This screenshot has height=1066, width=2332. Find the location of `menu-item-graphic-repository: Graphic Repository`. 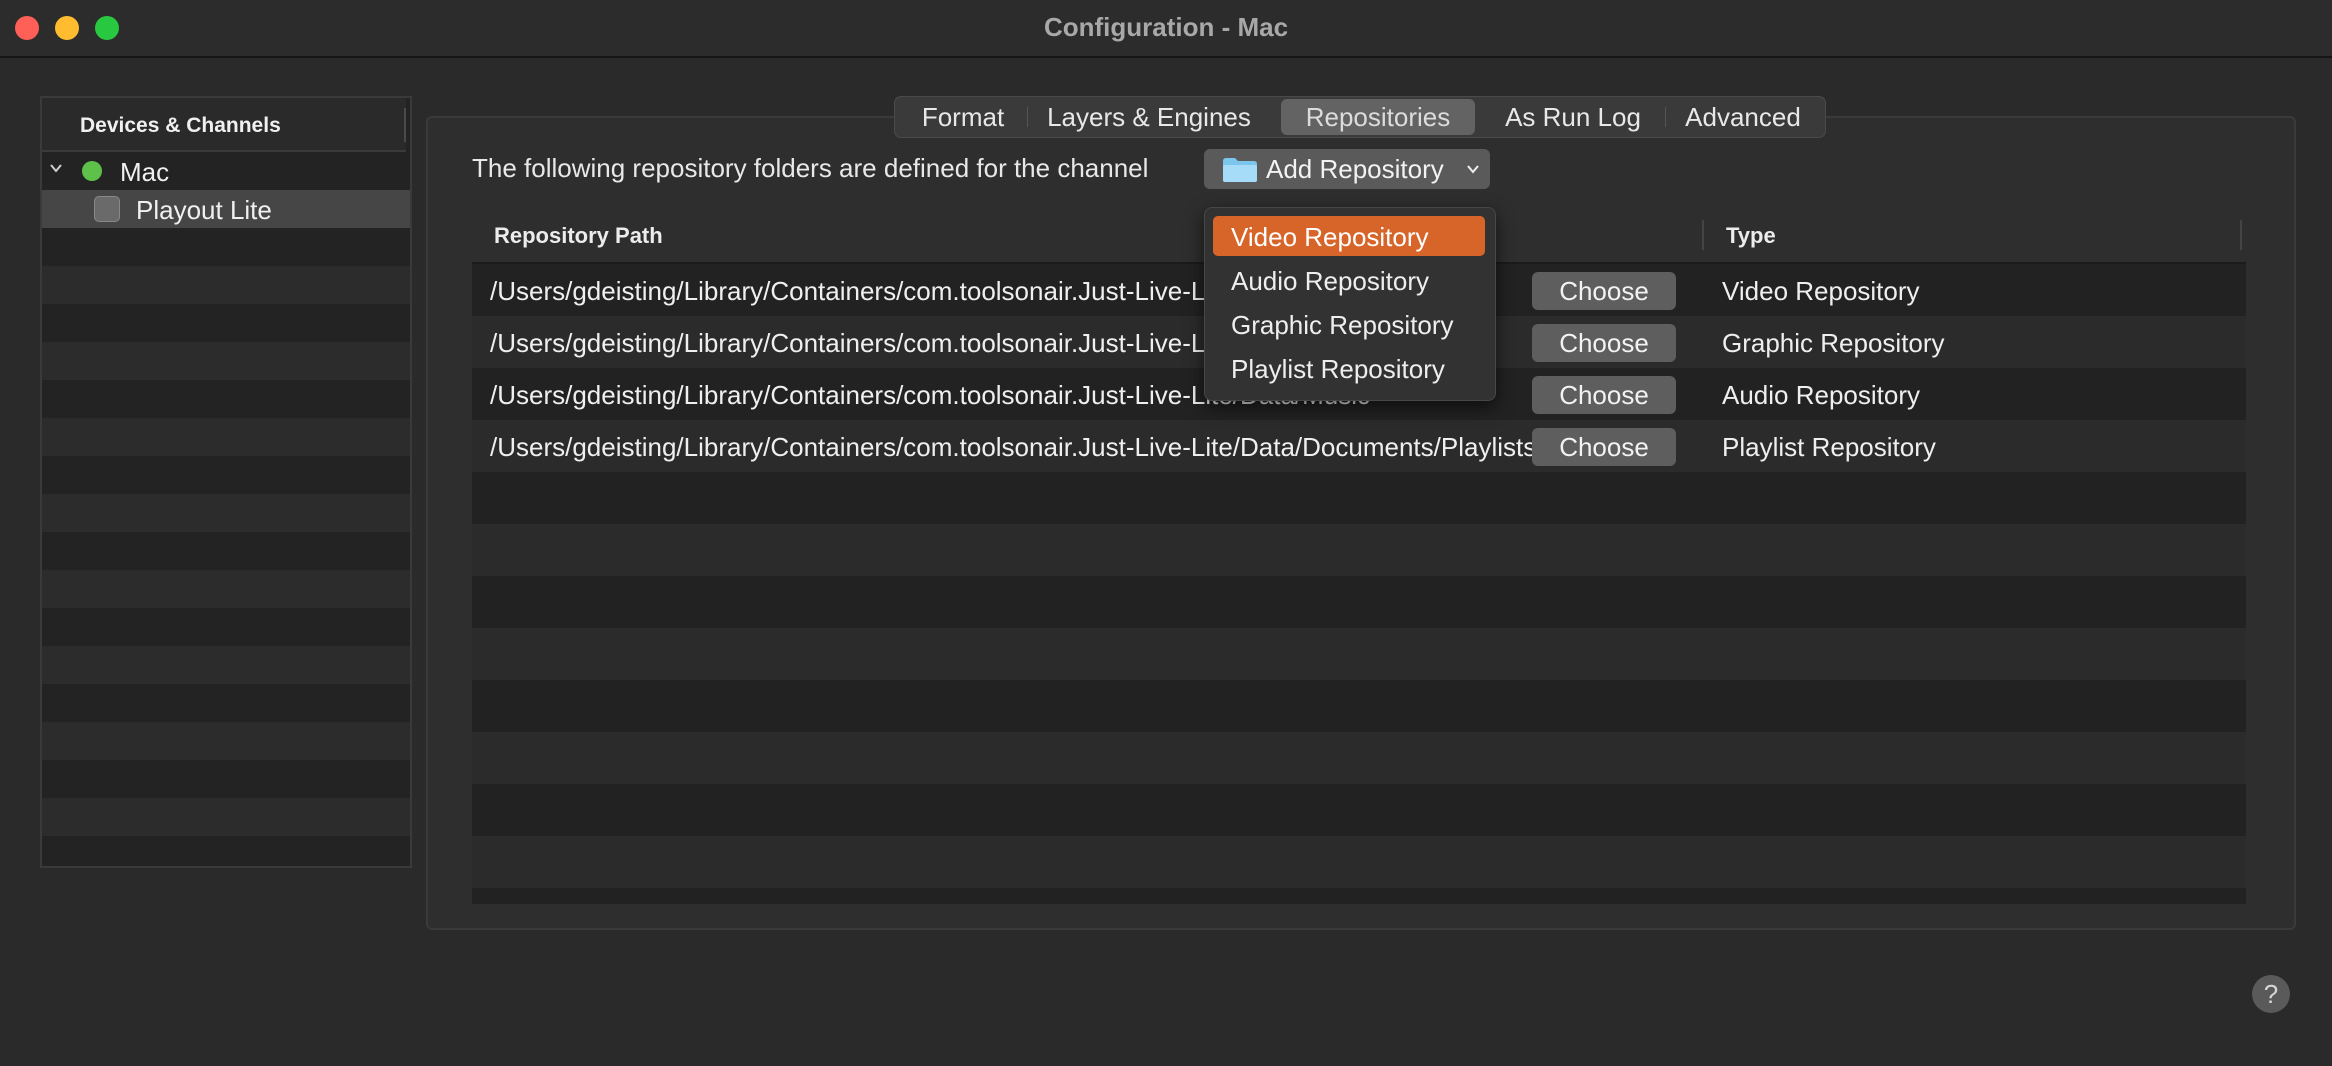

menu-item-graphic-repository: Graphic Repository is located at coordinates (1349, 324).